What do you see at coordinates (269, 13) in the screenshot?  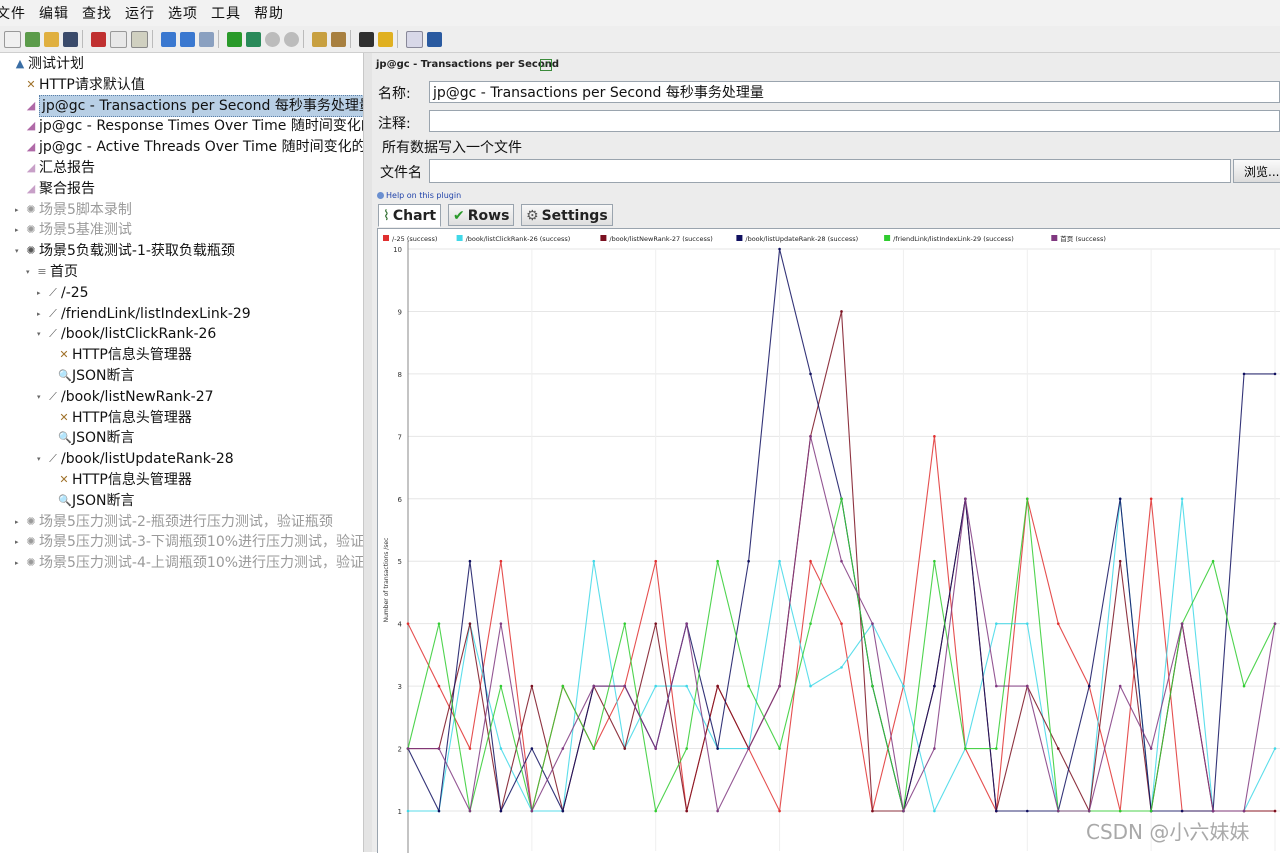 I see `menu-item: 帮助` at bounding box center [269, 13].